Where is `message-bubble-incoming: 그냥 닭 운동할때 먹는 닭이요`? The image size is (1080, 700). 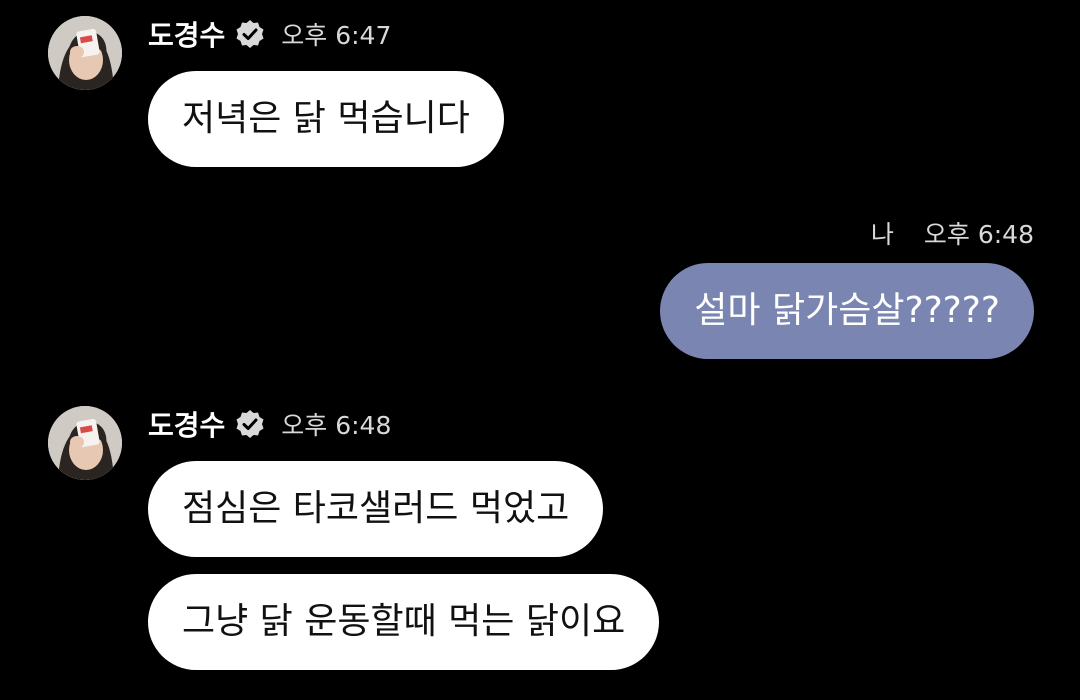 message-bubble-incoming: 그냥 닭 운동할때 먹는 닭이요 is located at coordinates (404, 622).